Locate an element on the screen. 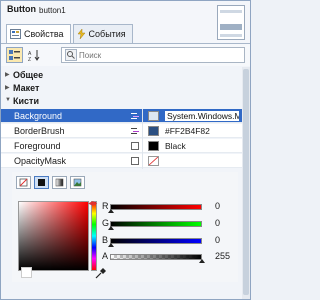 This screenshot has width=320, height=300. vertical-scrollbar is located at coordinates (246, 183).